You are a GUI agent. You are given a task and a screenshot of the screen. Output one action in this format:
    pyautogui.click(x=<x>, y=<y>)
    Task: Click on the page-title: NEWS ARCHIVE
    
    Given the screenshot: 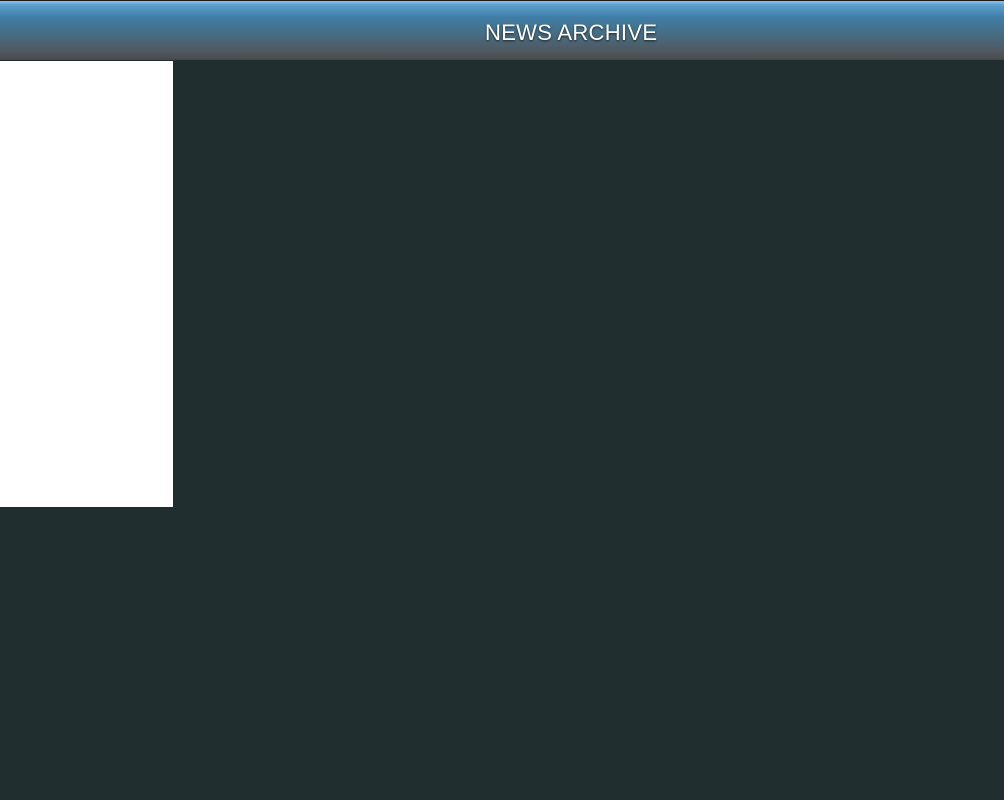 What is the action you would take?
    pyautogui.click(x=571, y=32)
    